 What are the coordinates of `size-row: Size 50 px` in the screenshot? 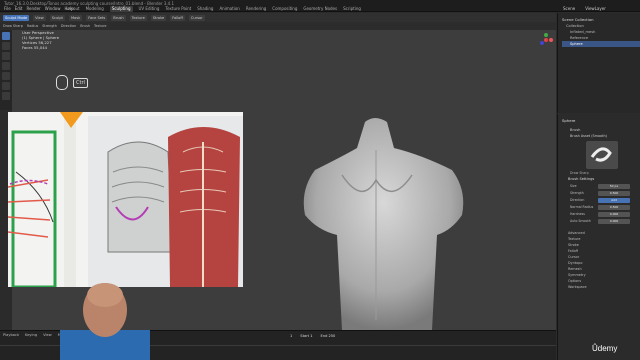 It's located at (605, 186).